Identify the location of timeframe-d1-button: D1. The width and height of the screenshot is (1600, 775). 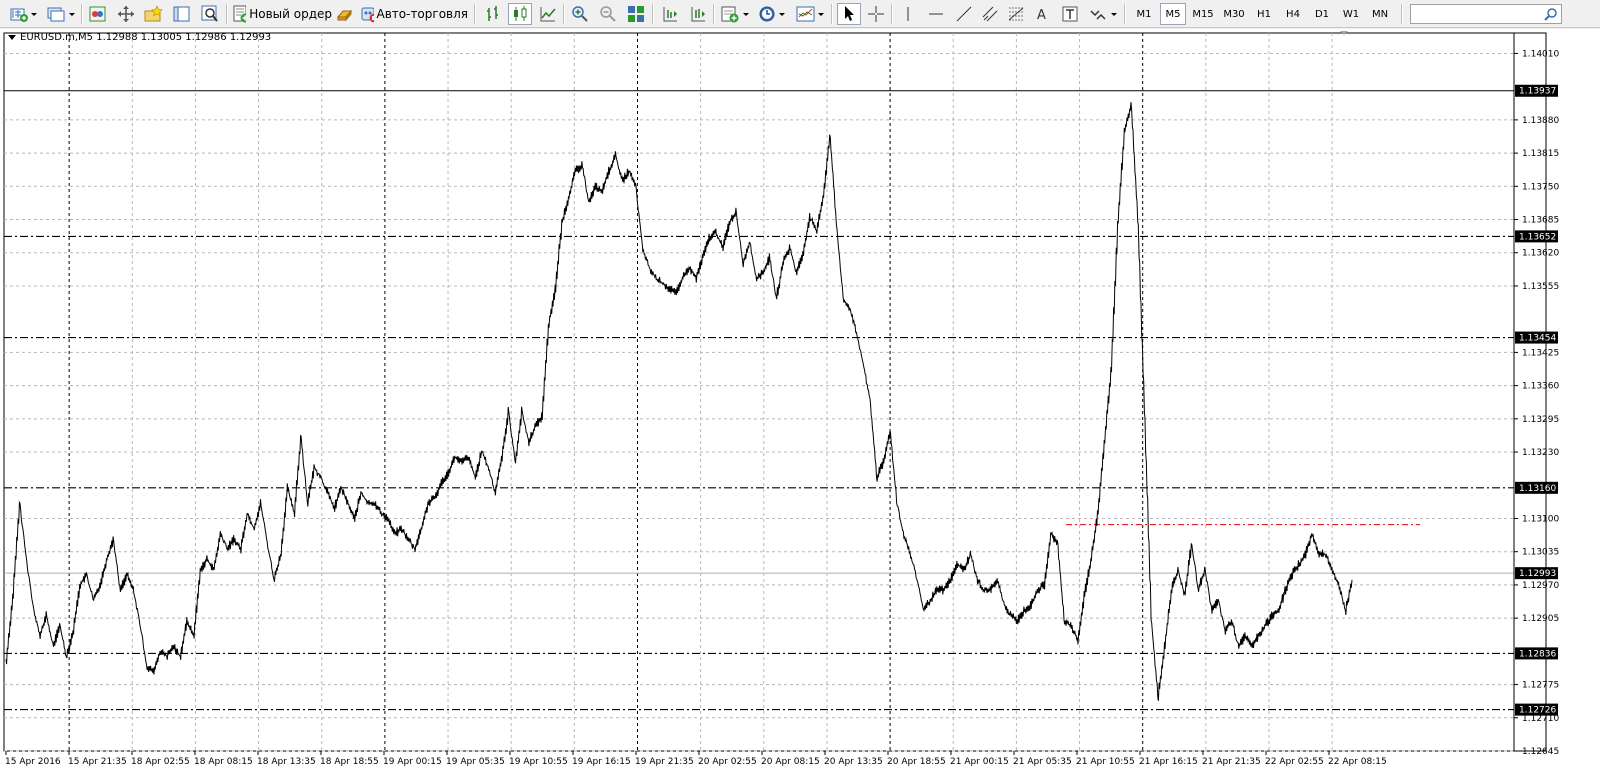
(1322, 14).